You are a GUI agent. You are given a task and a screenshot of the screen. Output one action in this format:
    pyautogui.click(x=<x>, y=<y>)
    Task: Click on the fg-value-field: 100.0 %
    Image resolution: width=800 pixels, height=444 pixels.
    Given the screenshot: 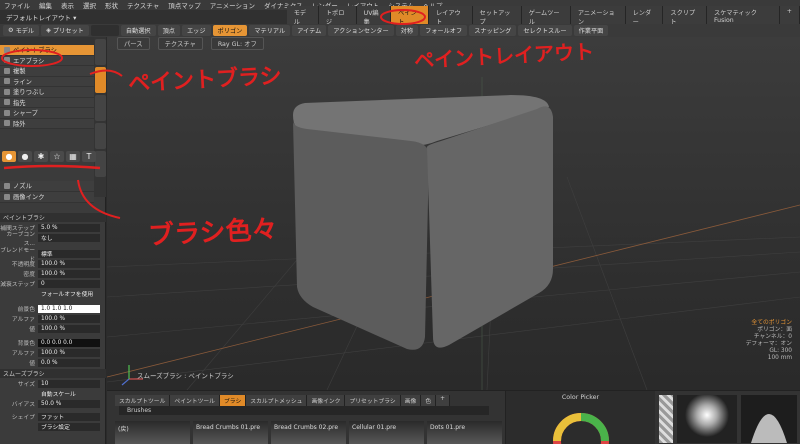 What is the action you would take?
    pyautogui.click(x=69, y=328)
    